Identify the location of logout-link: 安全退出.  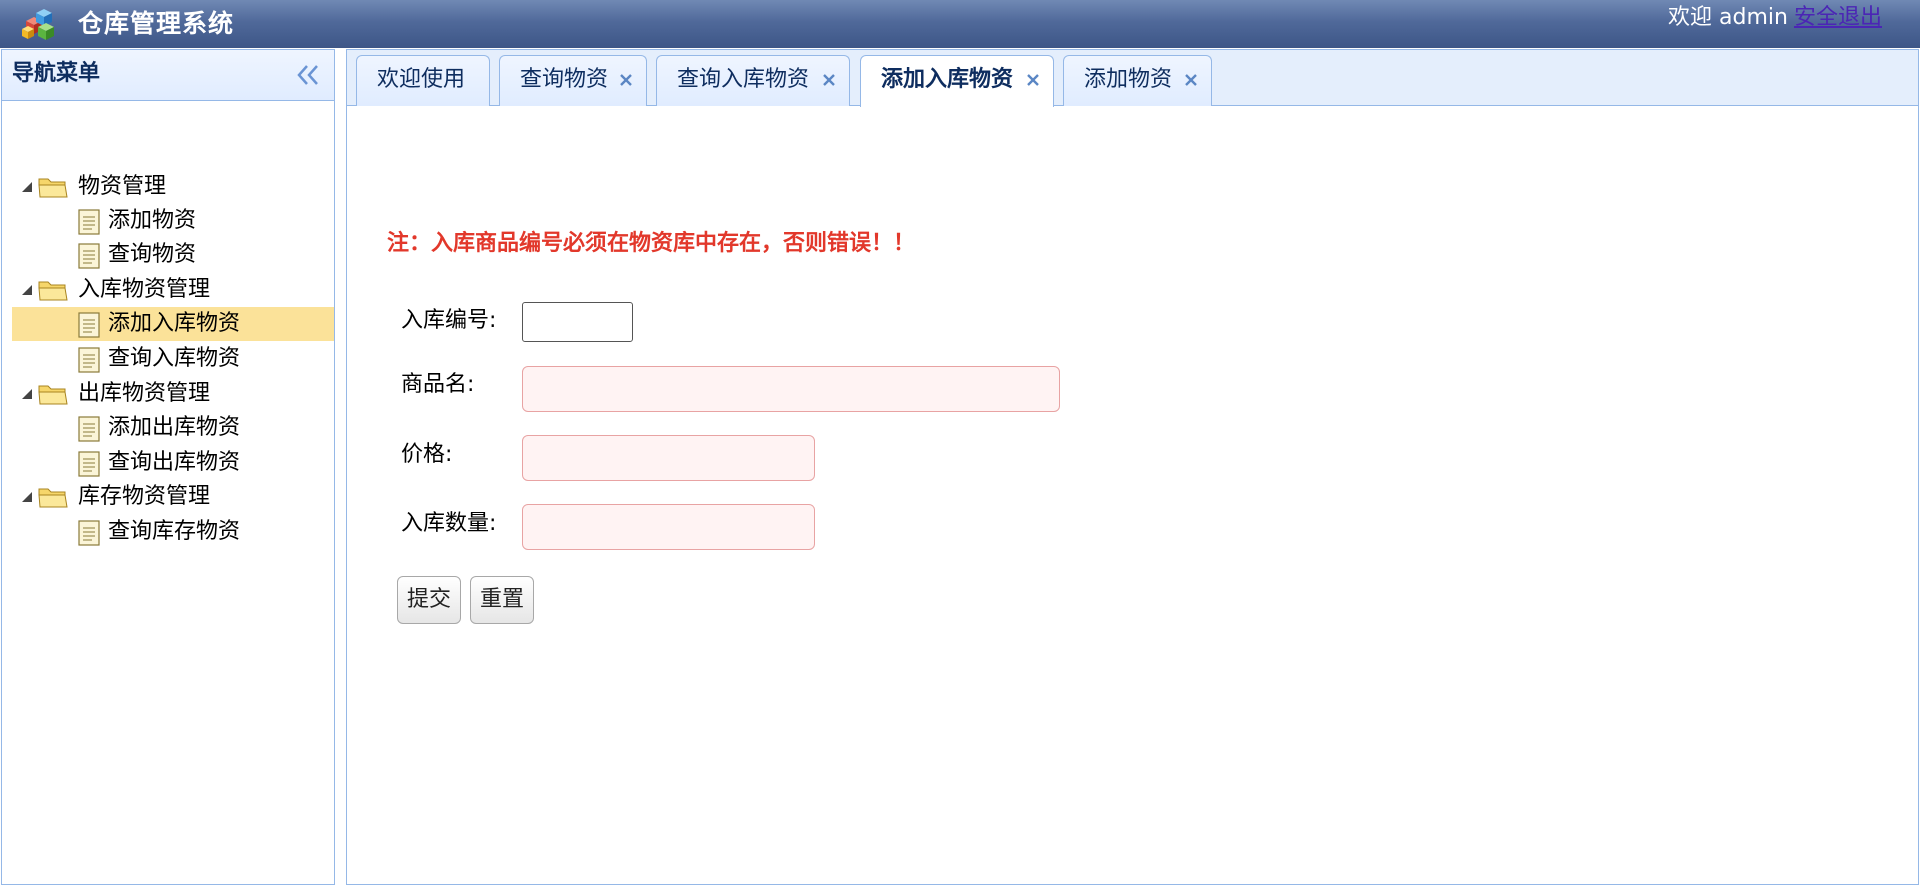
(1838, 17).